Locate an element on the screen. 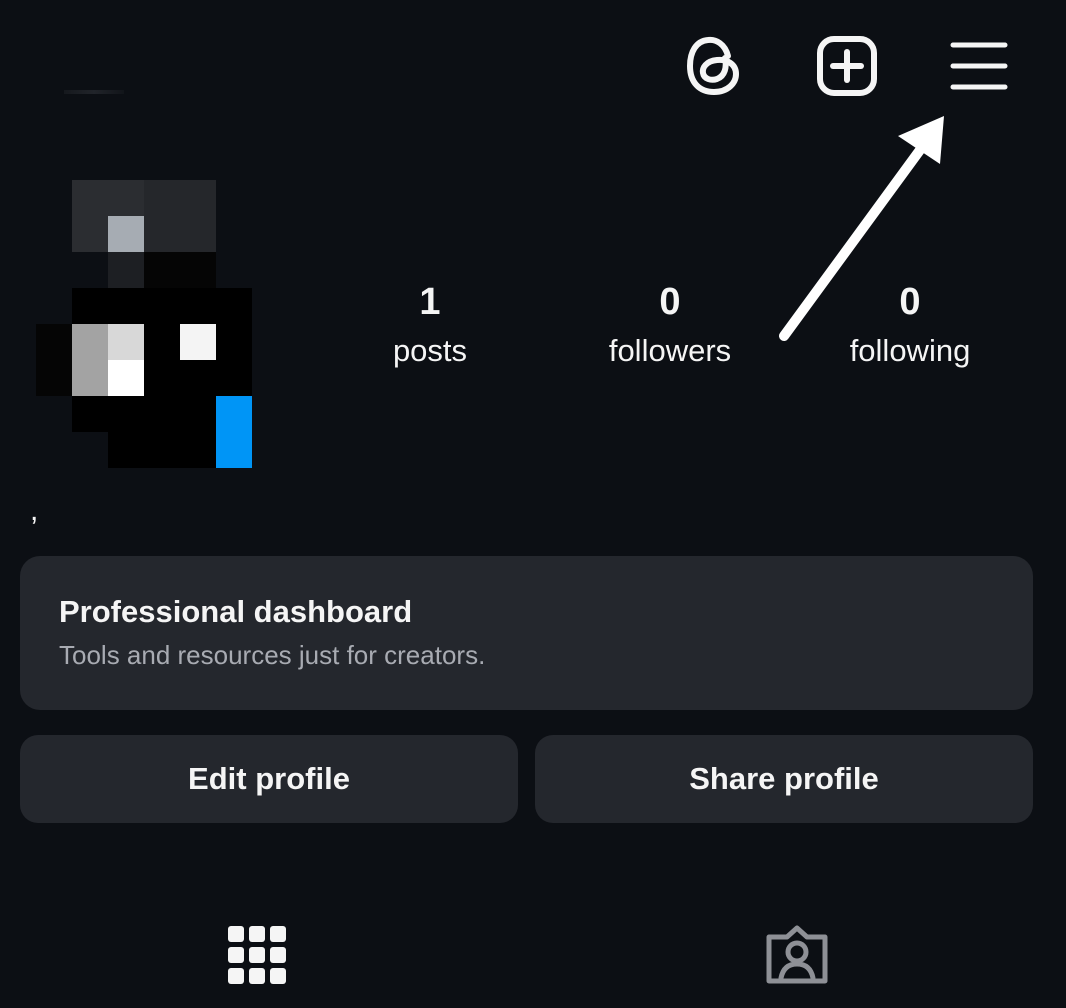 The image size is (1066, 1008). menu-icon is located at coordinates (978, 66).